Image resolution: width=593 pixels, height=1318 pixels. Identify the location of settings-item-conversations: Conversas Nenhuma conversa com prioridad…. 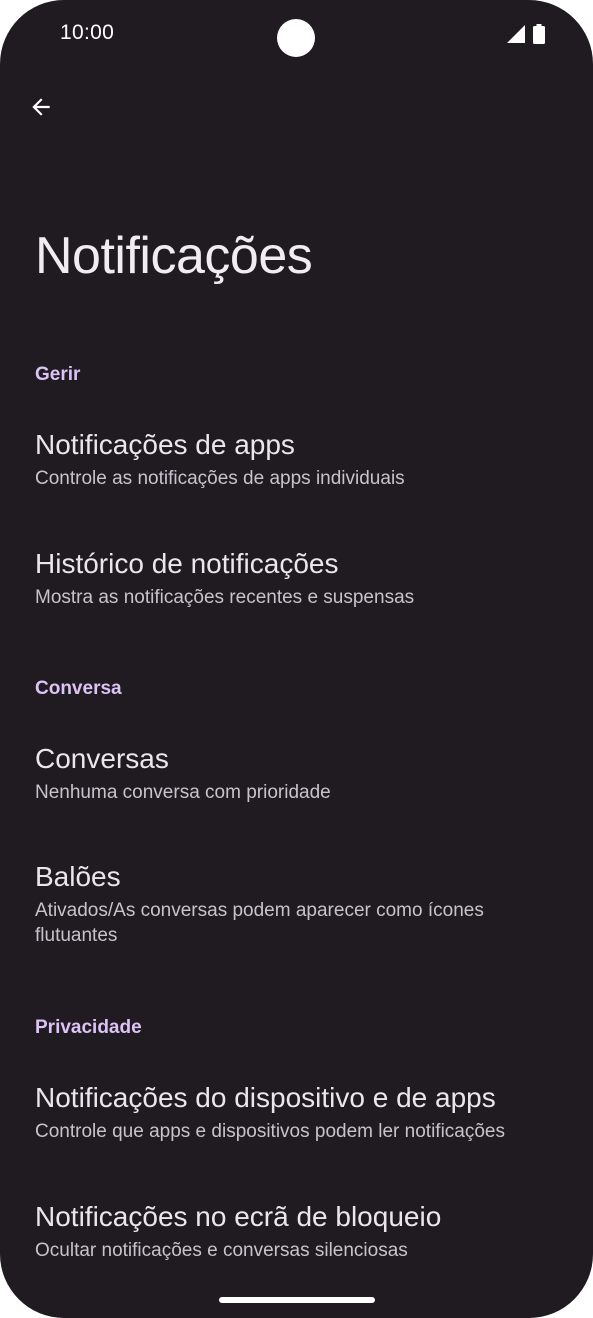
(304, 773).